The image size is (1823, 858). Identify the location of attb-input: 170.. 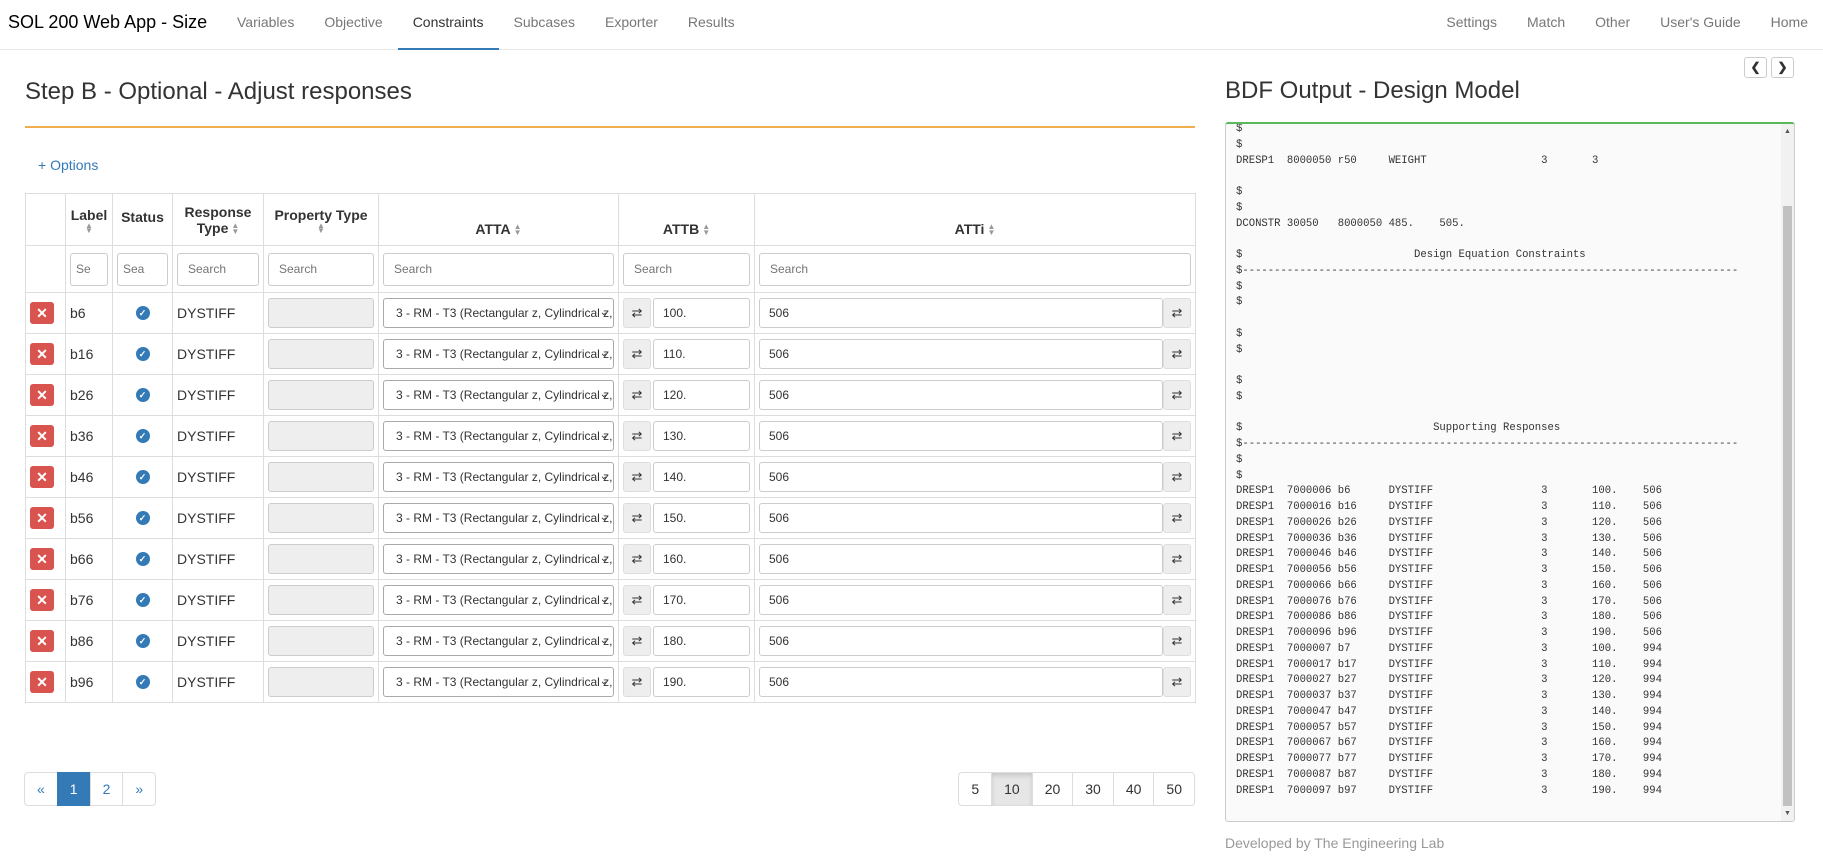
(701, 600).